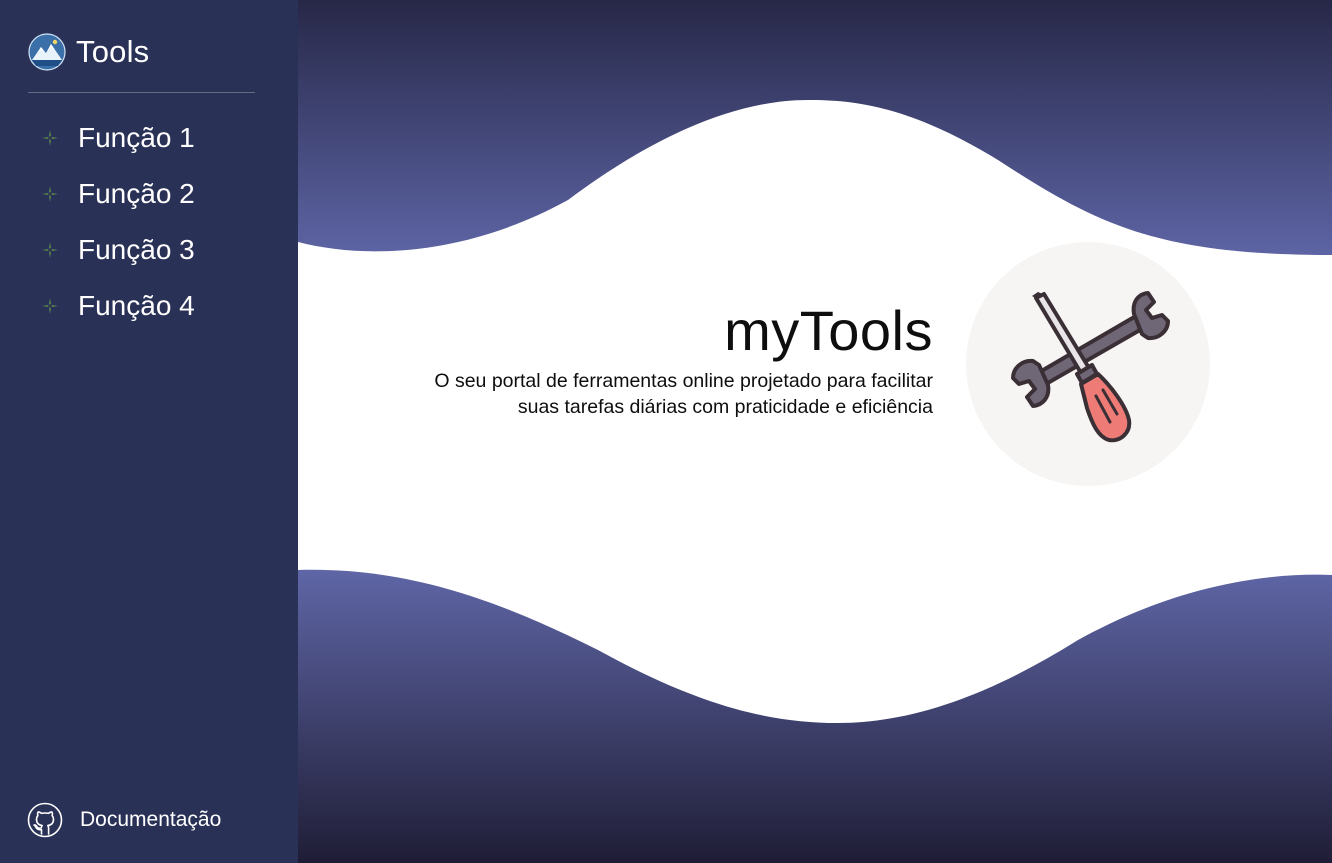 This screenshot has height=863, width=1332. I want to click on sidebar-item-label: Função 4, so click(136, 305).